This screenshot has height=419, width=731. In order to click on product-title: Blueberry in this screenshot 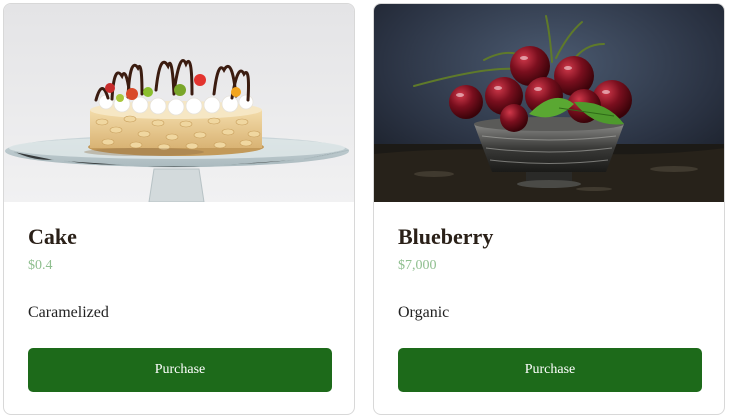, I will do `click(446, 236)`.